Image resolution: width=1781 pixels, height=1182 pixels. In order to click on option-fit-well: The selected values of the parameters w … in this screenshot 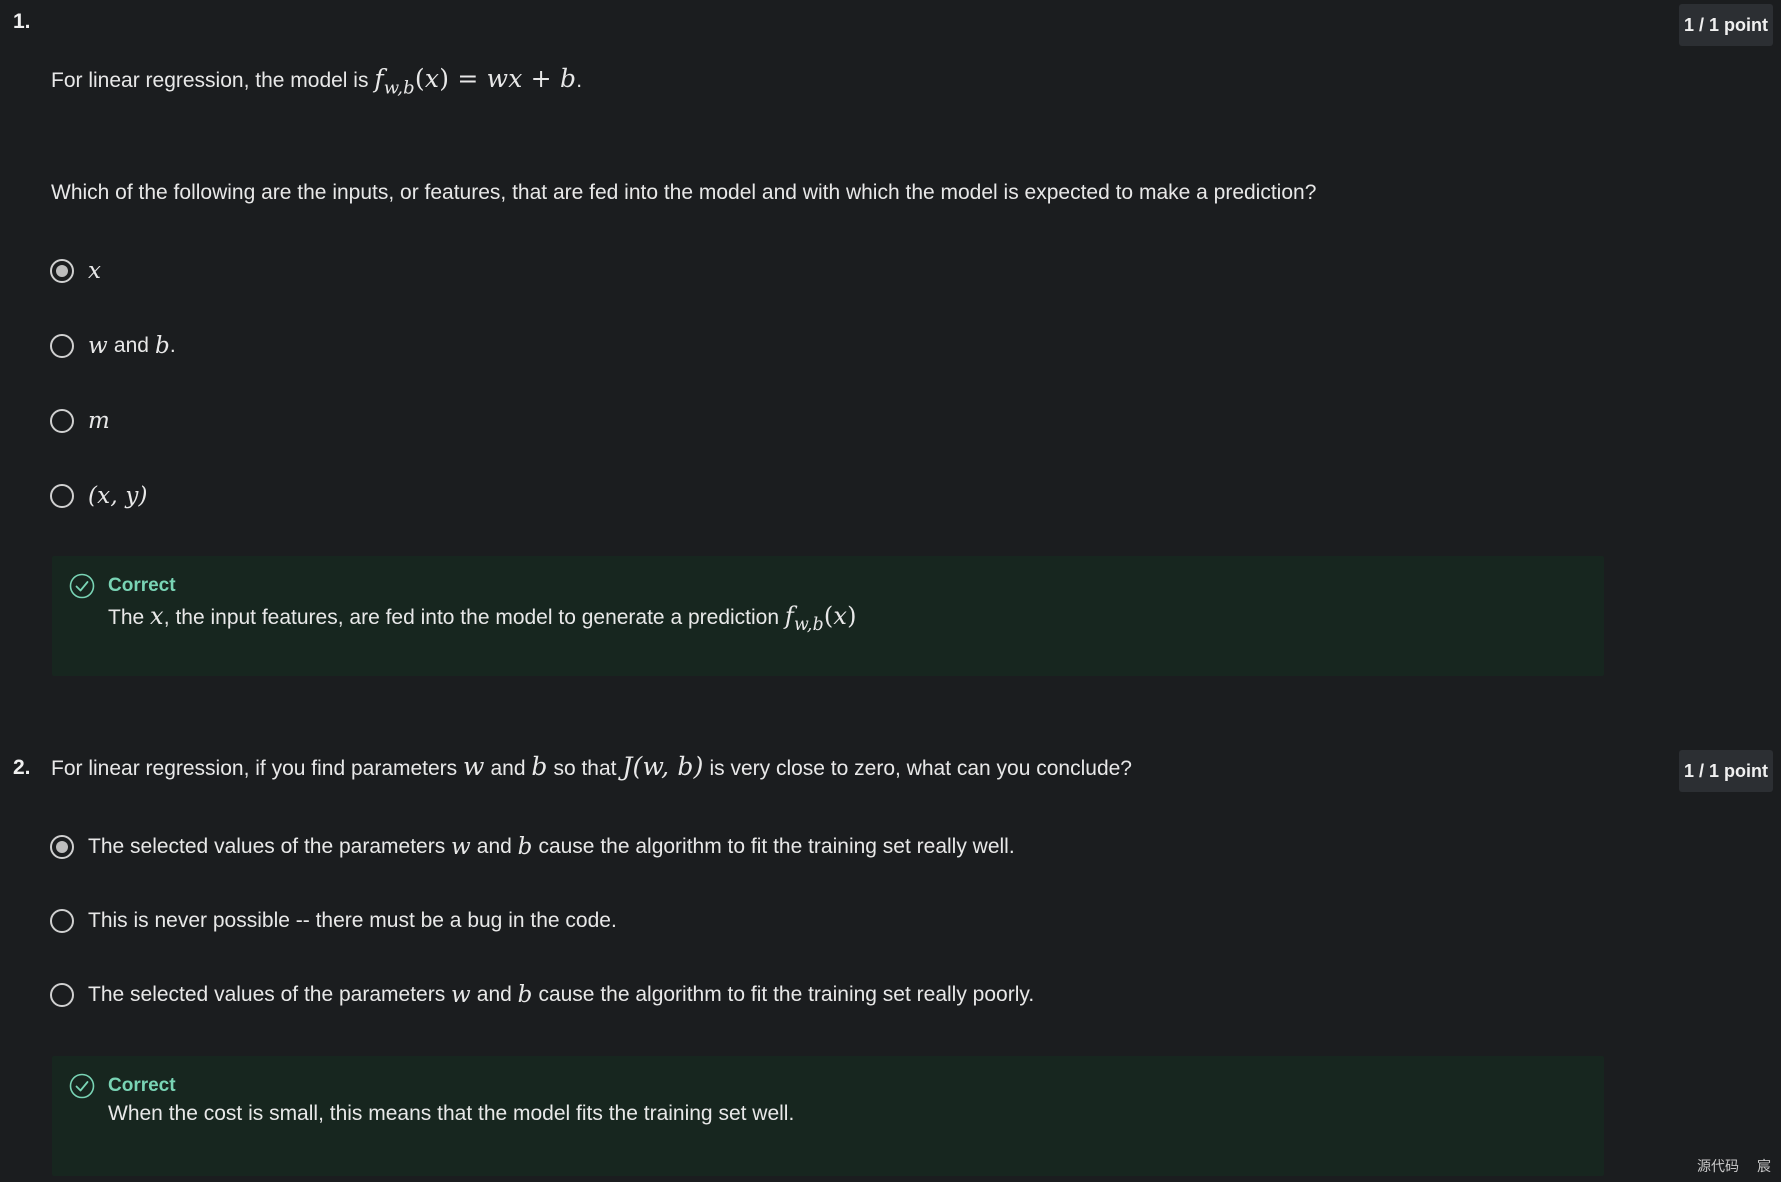, I will do `click(532, 847)`.